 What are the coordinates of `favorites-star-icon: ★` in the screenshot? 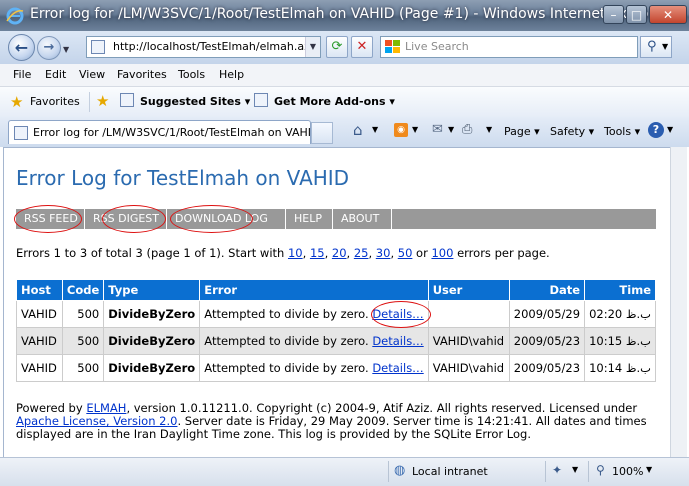 It's located at (17, 102).